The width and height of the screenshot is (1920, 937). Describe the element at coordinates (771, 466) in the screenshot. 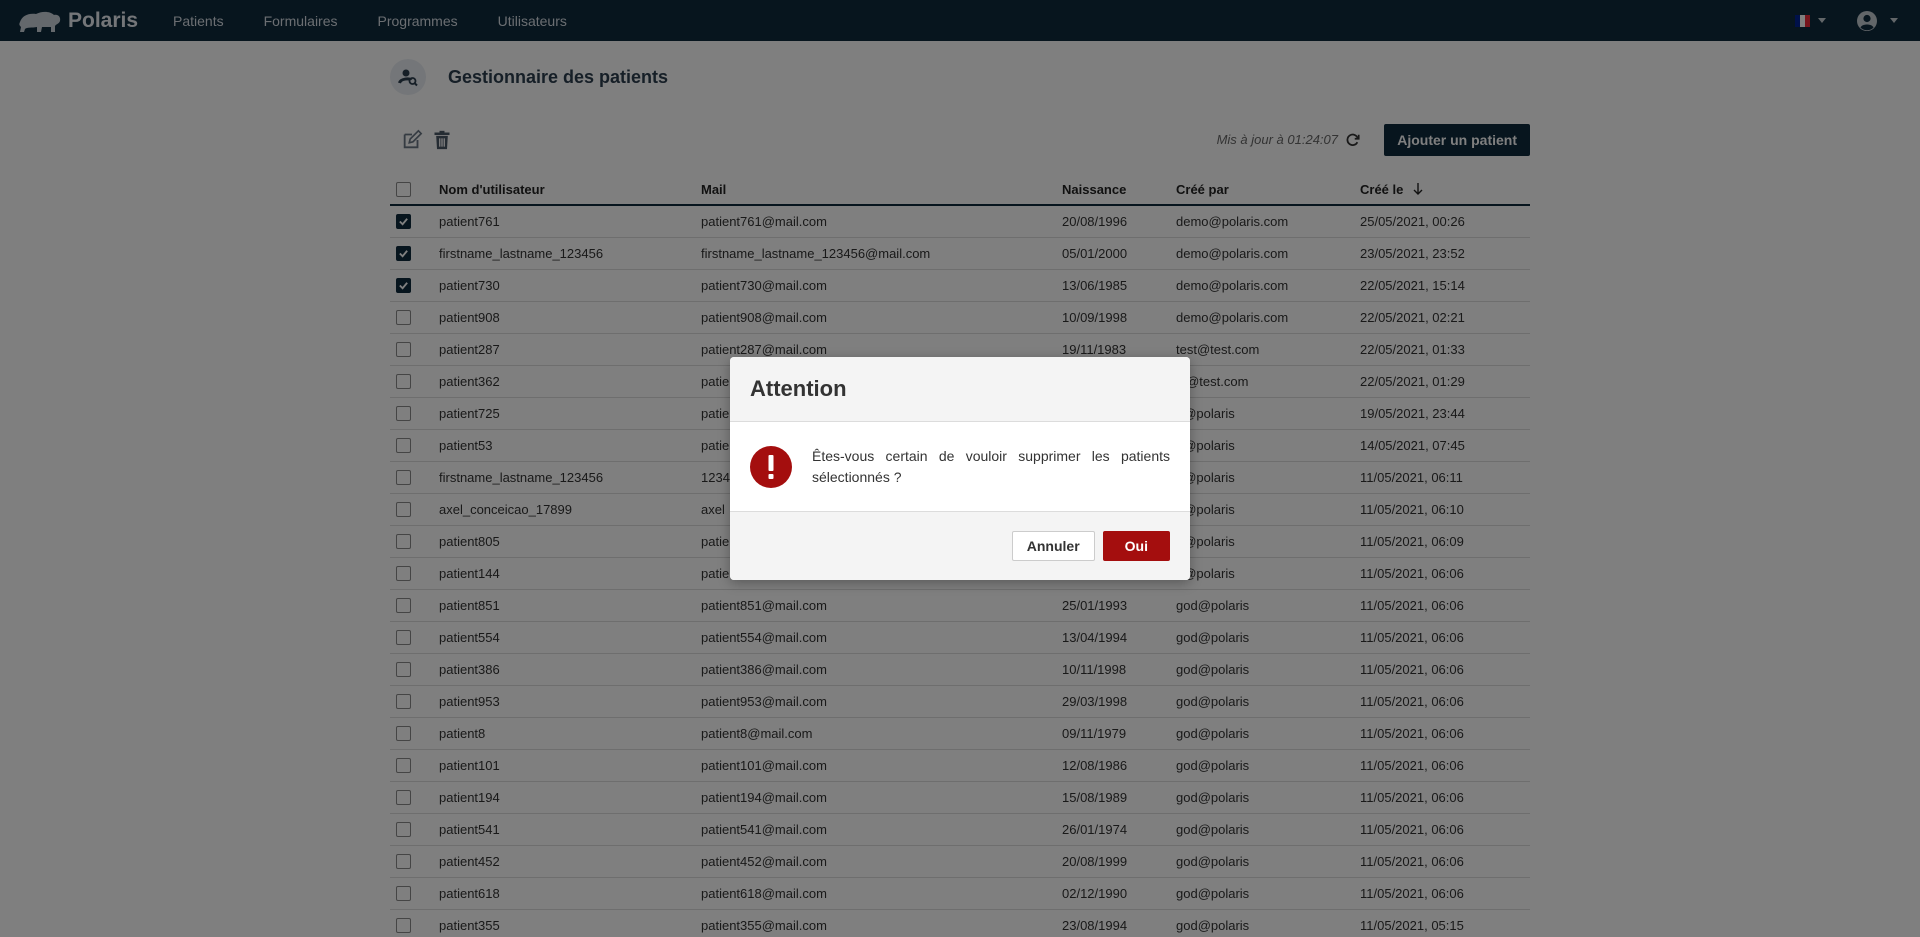

I see `exclamation-icon` at that location.